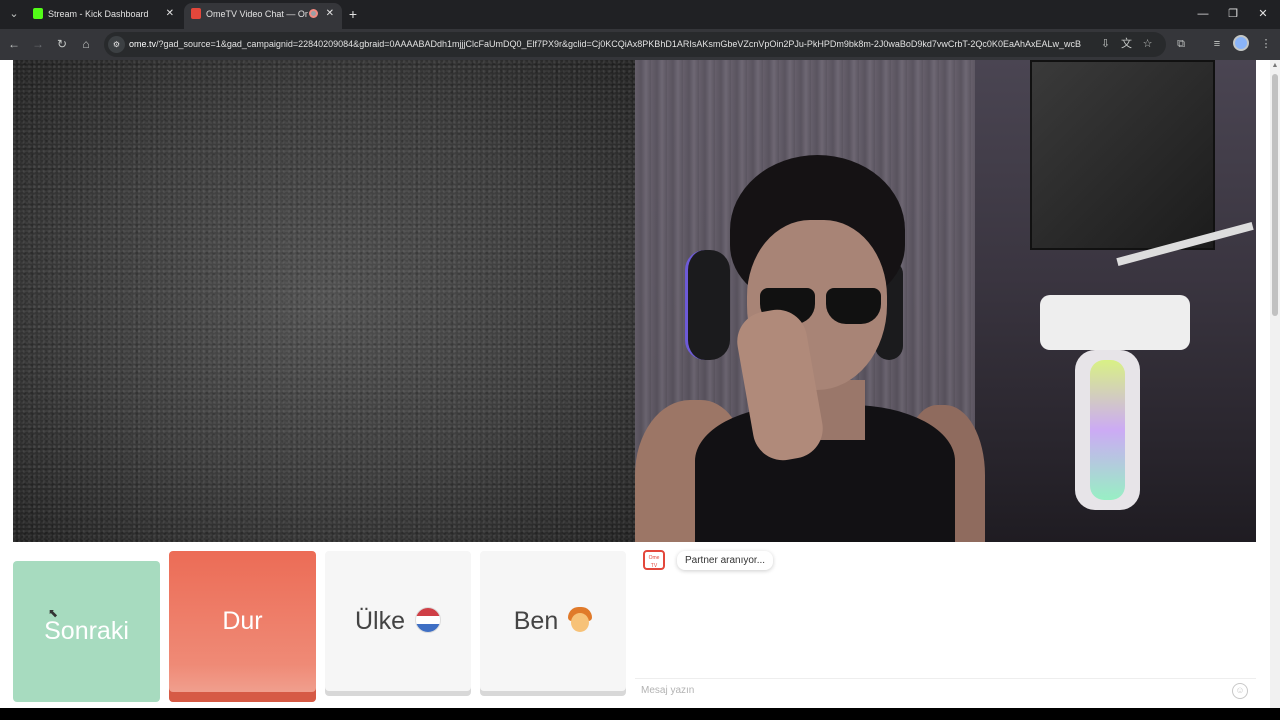  What do you see at coordinates (1181, 44) in the screenshot?
I see `extensions-icon: ⧉` at bounding box center [1181, 44].